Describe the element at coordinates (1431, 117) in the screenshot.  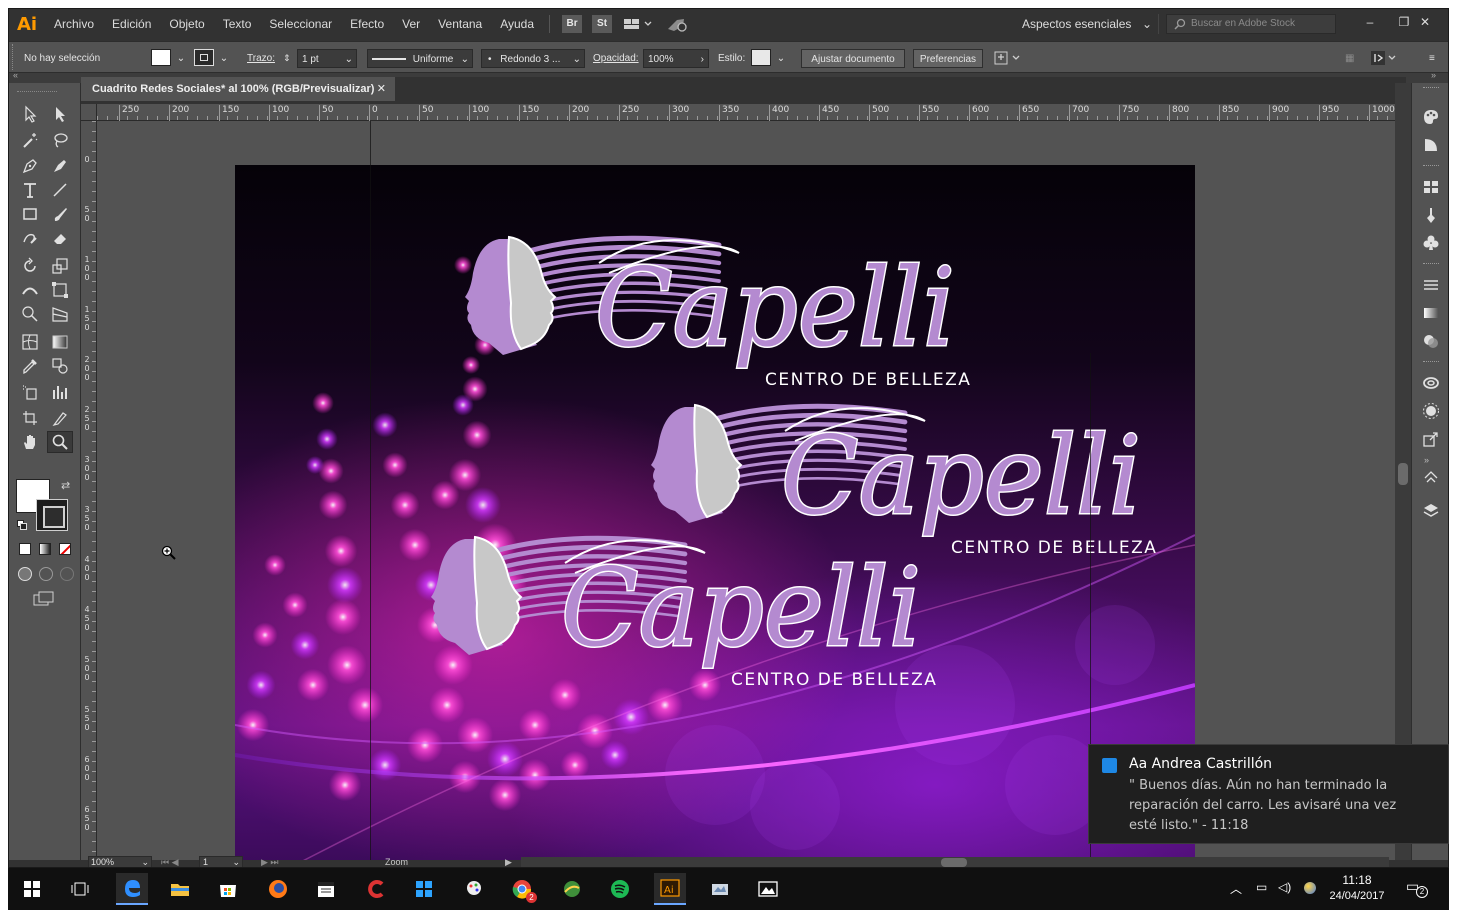
I see `color-panel-button` at that location.